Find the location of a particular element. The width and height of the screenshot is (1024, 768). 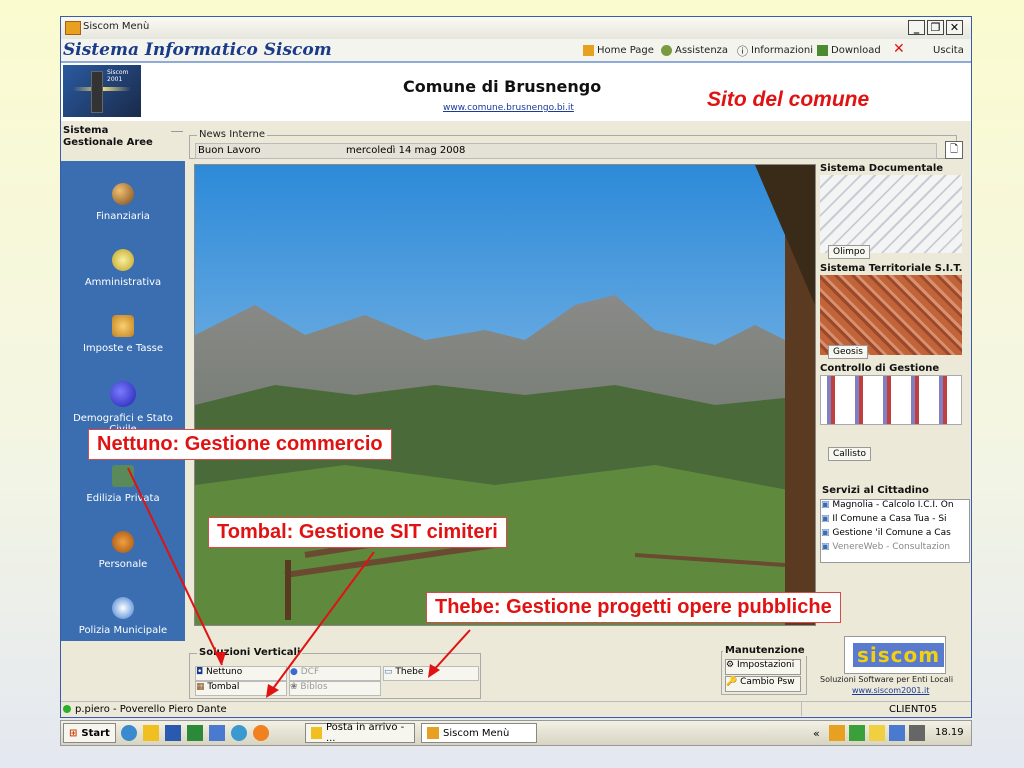

callout-nettuno: Nettuno: Gestione commercio is located at coordinates (240, 444).